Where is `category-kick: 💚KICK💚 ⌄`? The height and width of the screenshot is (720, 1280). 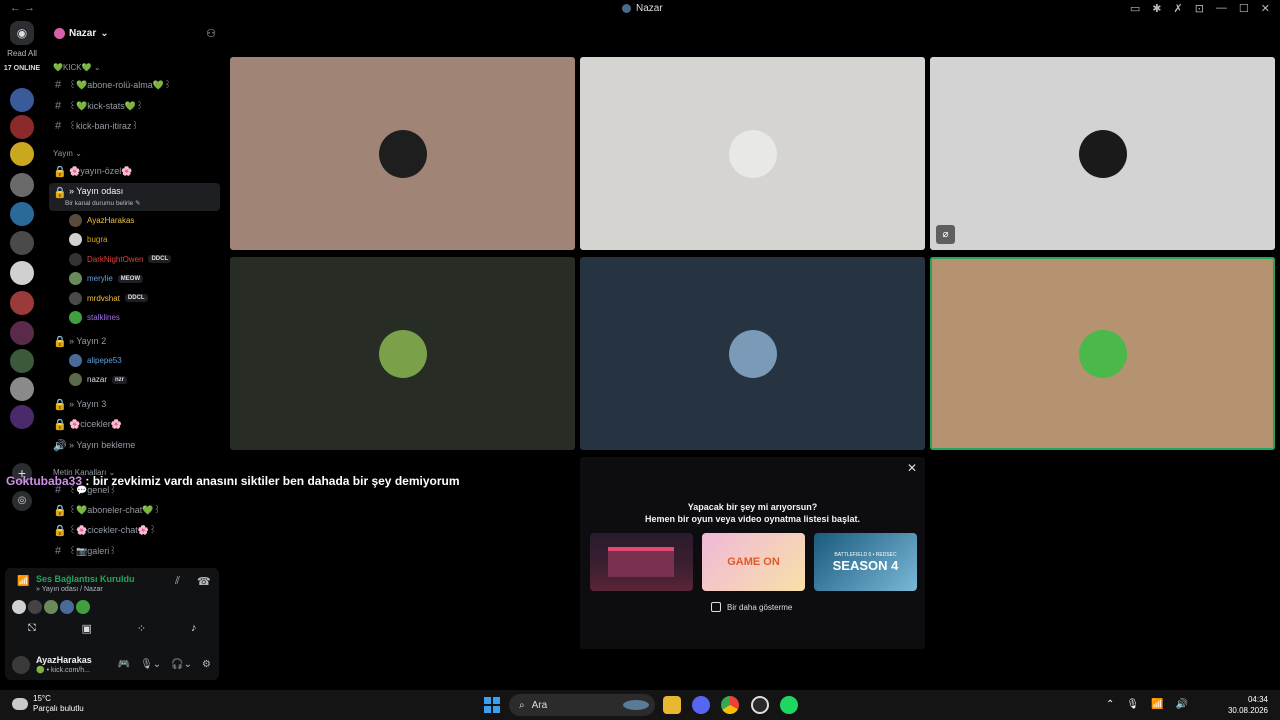 category-kick: 💚KICK💚 ⌄ is located at coordinates (77, 67).